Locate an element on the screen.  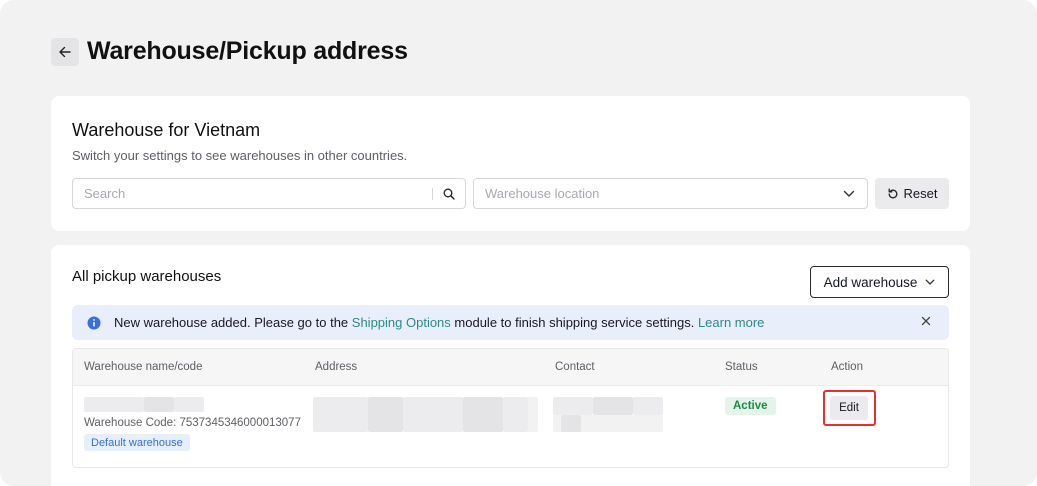
add-warehouse-button: Add warehouse is located at coordinates (879, 282).